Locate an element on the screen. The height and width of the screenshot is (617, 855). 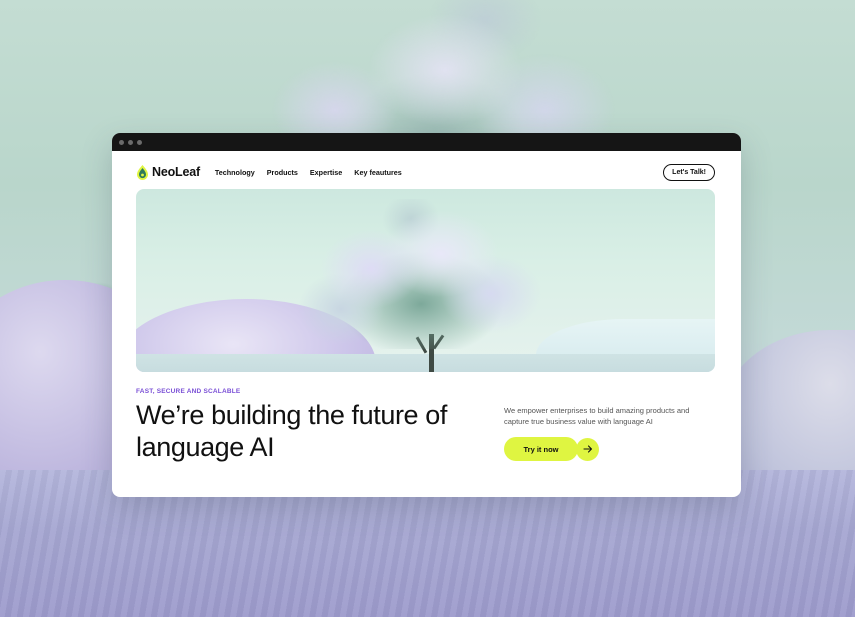
hero-cta-group: Try it now is located at coordinates (551, 449).